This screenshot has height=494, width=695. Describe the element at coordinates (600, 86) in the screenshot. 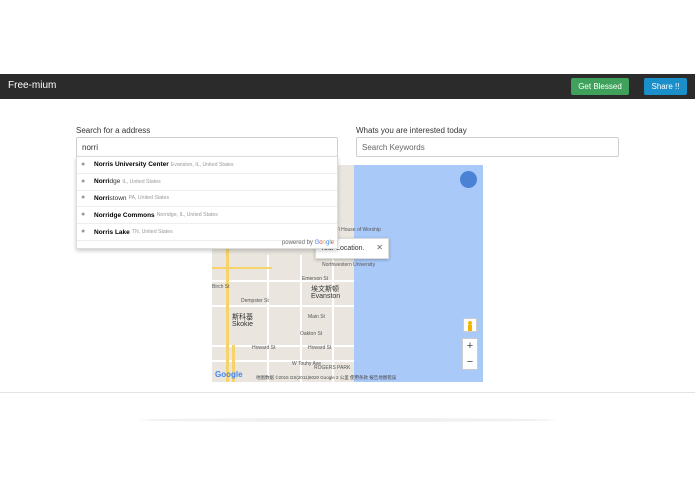

I see `get-blessed-button: Get Blessed` at that location.